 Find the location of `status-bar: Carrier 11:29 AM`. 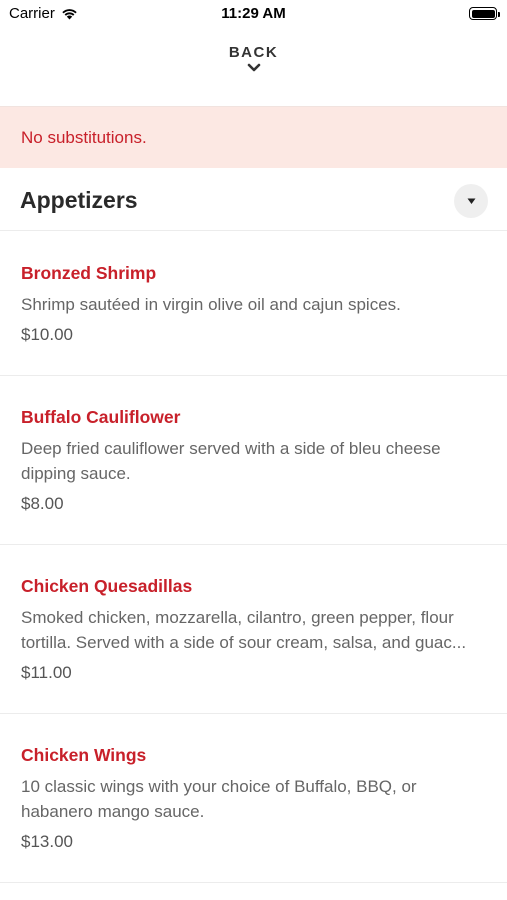

status-bar: Carrier 11:29 AM is located at coordinates (253, 15).